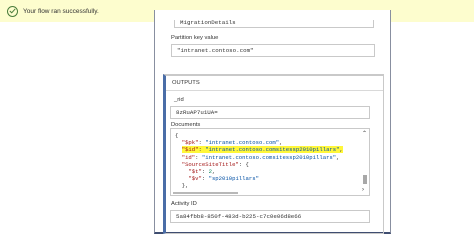 This screenshot has width=474, height=242. I want to click on json-line: "SourceSiteTitle": {, so click(215, 164).